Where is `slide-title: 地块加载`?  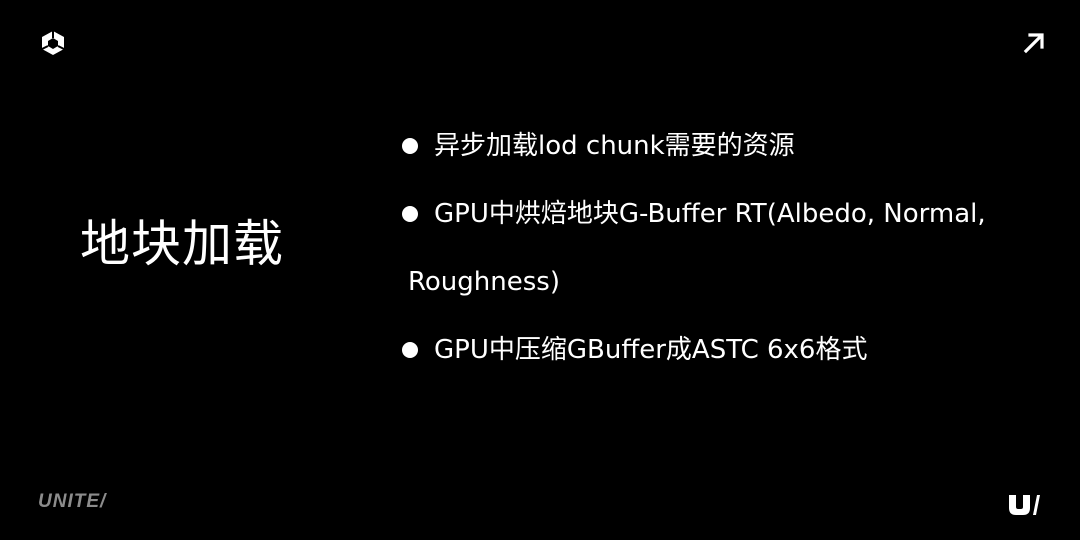 slide-title: 地块加载 is located at coordinates (182, 244).